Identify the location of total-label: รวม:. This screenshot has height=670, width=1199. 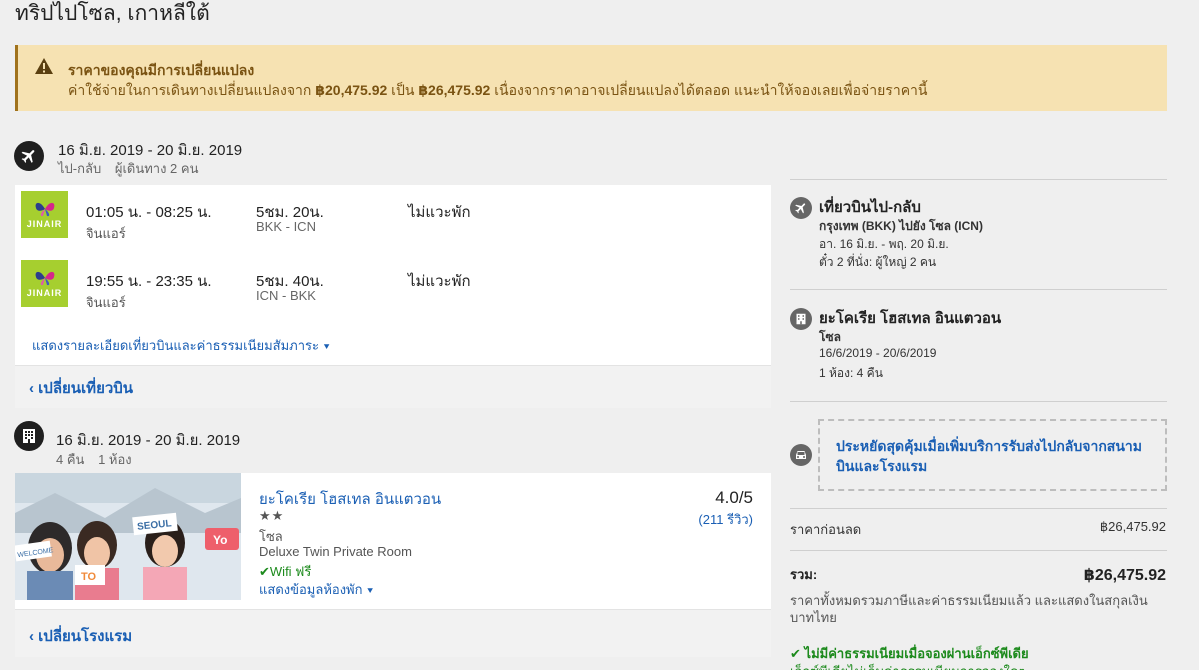
(804, 574).